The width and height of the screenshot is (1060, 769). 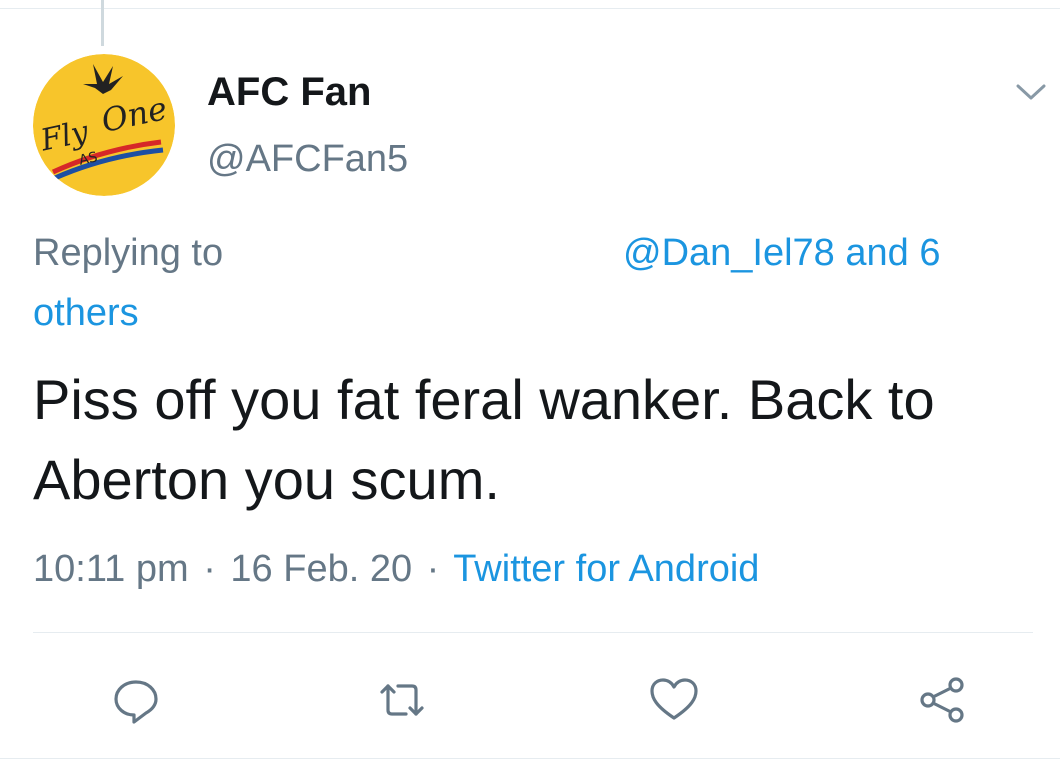 What do you see at coordinates (1031, 92) in the screenshot?
I see `chevron-down-icon` at bounding box center [1031, 92].